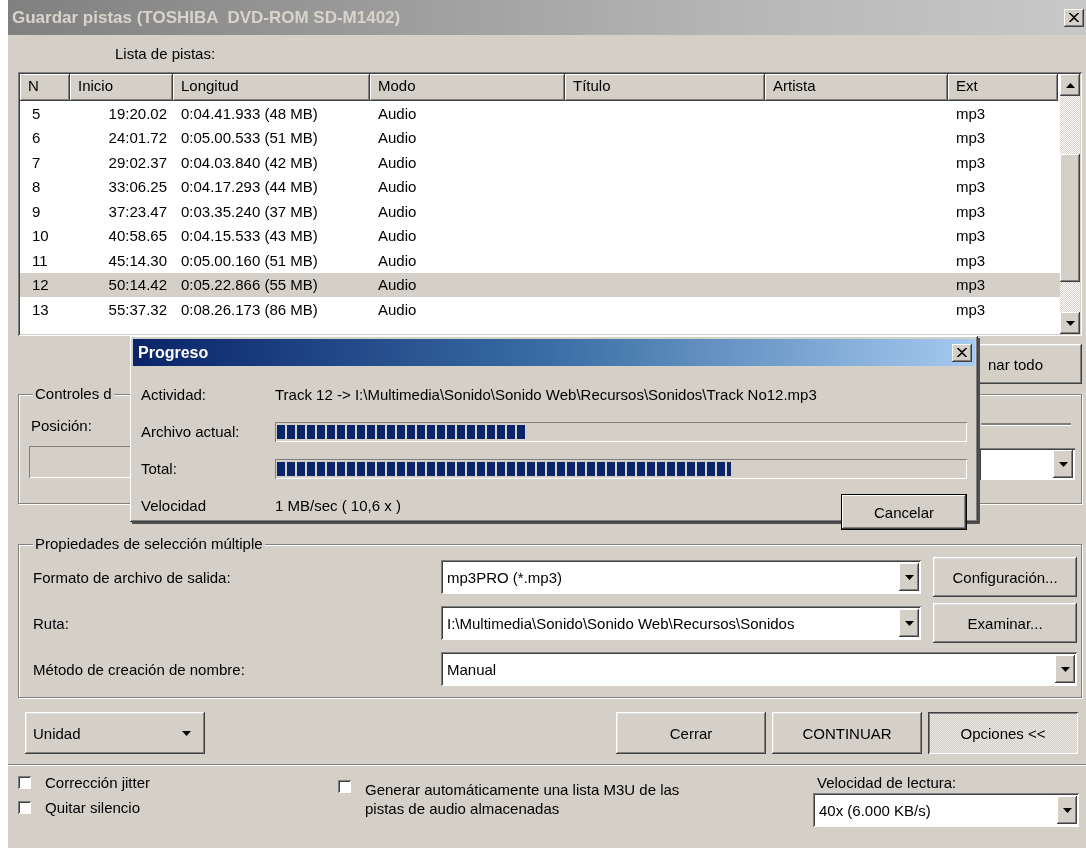 Image resolution: width=1086 pixels, height=848 pixels. What do you see at coordinates (40, 236) in the screenshot?
I see `table-cell: 10` at bounding box center [40, 236].